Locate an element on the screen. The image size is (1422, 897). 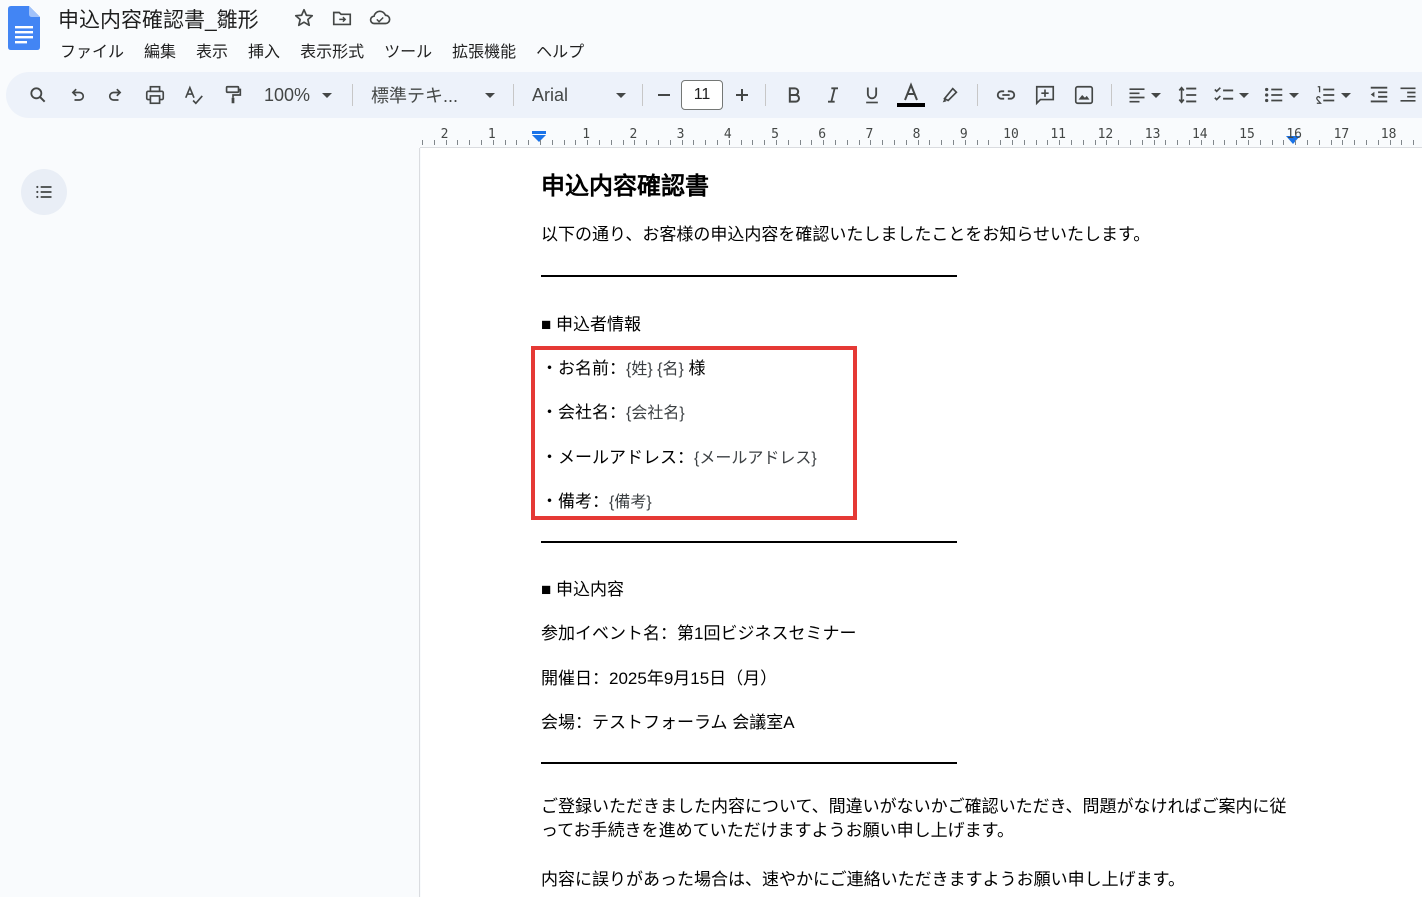
cloud-saved-icon is located at coordinates (380, 18).